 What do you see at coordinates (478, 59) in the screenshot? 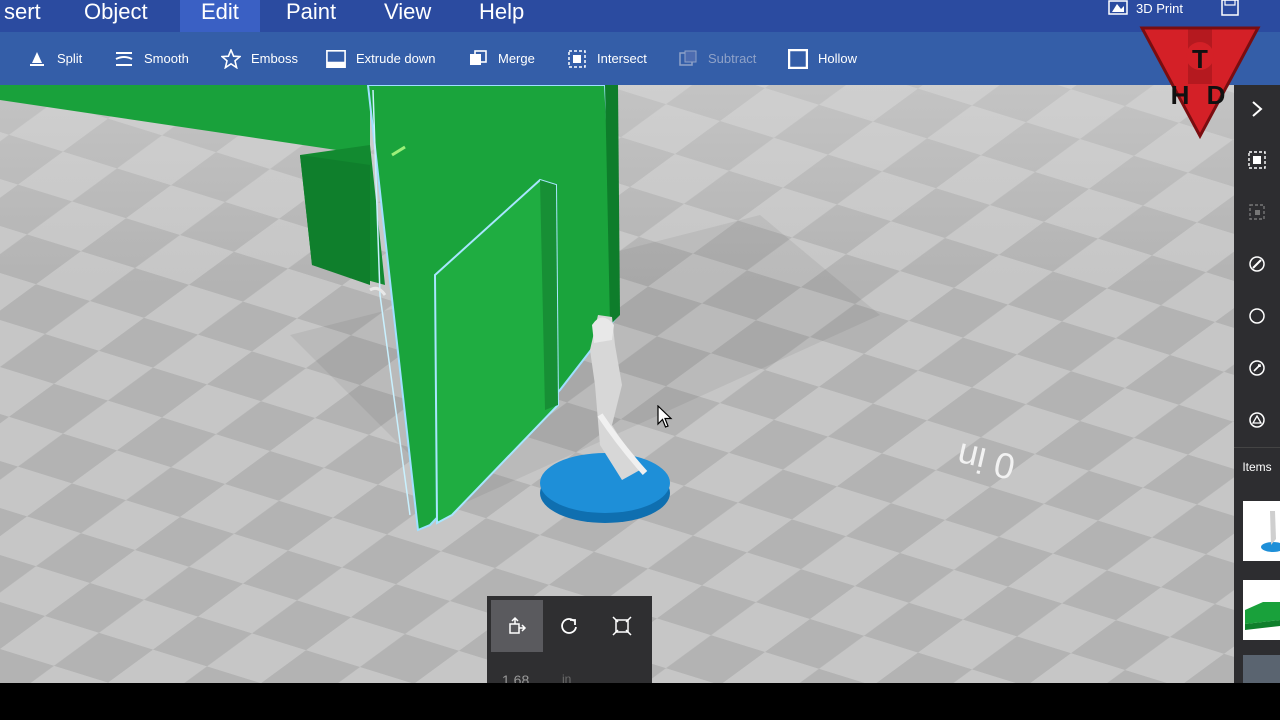
I see `merge-icon` at bounding box center [478, 59].